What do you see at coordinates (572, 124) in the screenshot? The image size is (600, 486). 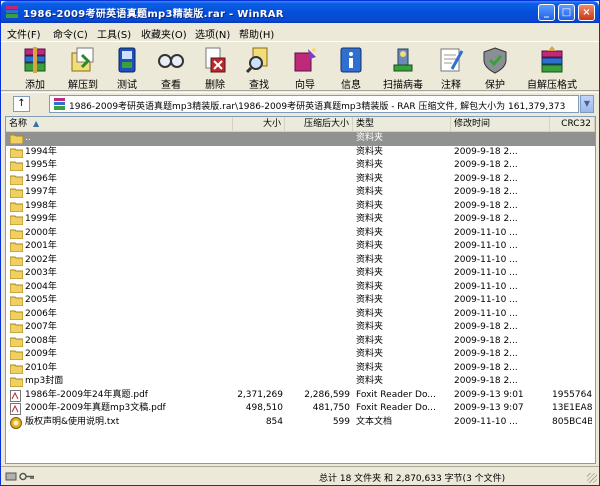 I see `column-header-crc: CRC32` at bounding box center [572, 124].